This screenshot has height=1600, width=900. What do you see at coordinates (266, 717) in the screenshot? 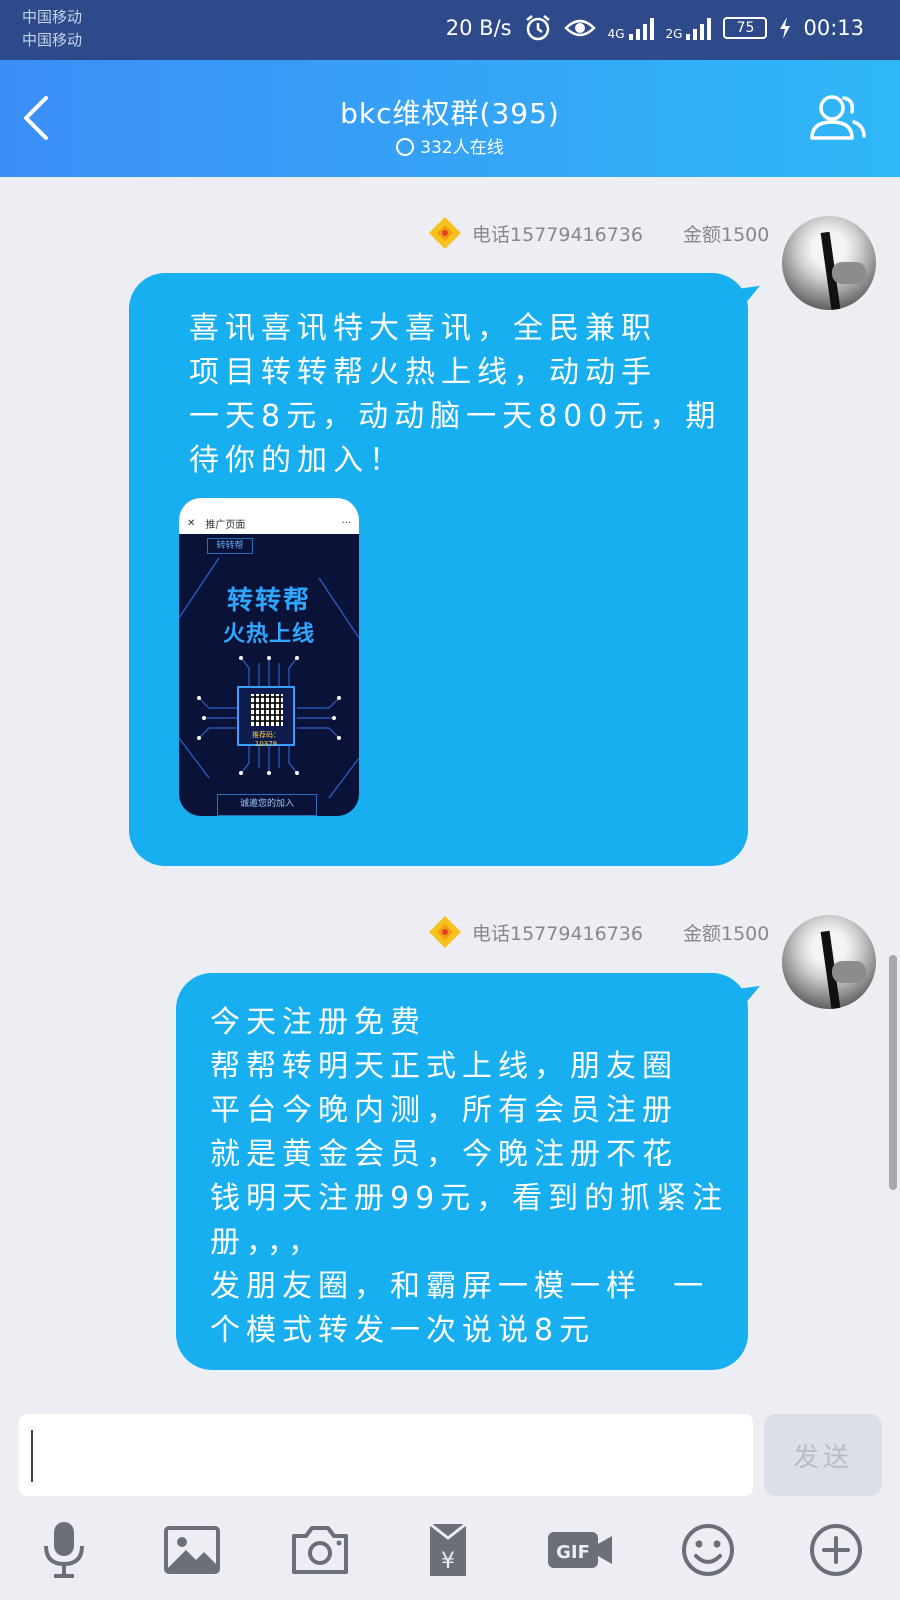
I see `qr-code: 推荐码：10379` at bounding box center [266, 717].